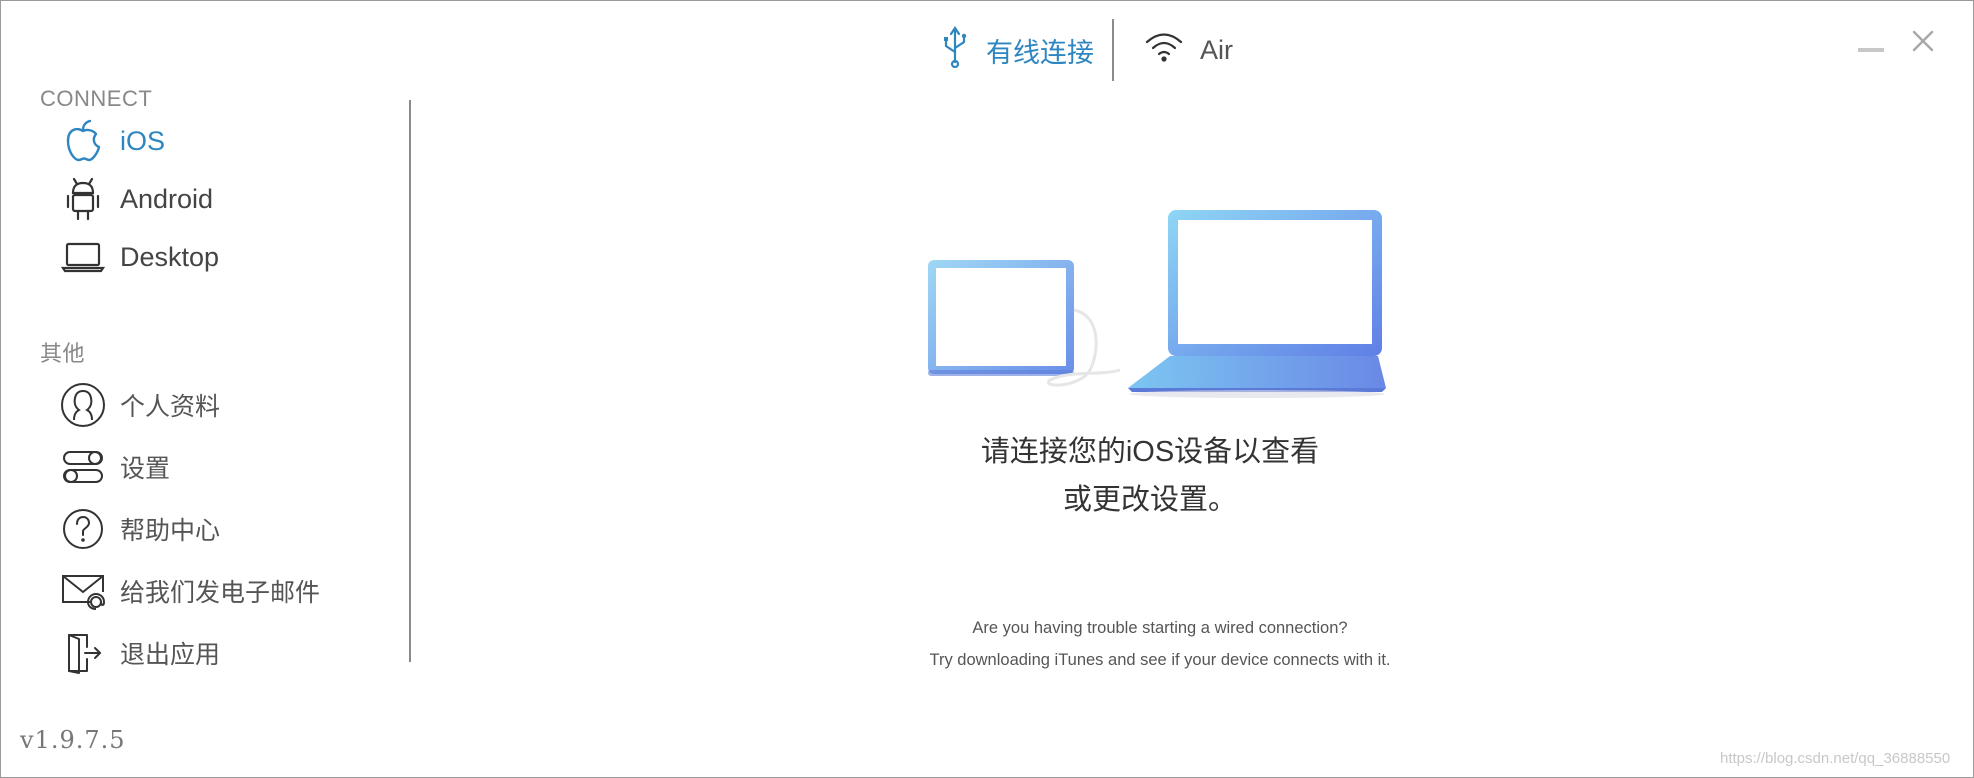 The width and height of the screenshot is (1974, 778). I want to click on section-title-other: 其他, so click(63, 353).